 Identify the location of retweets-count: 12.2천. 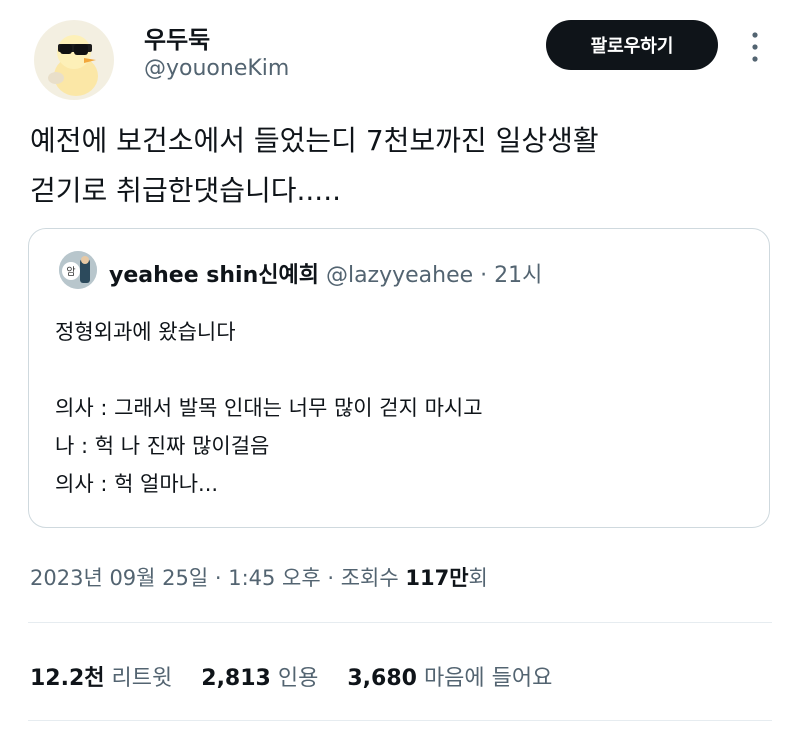
(67, 678).